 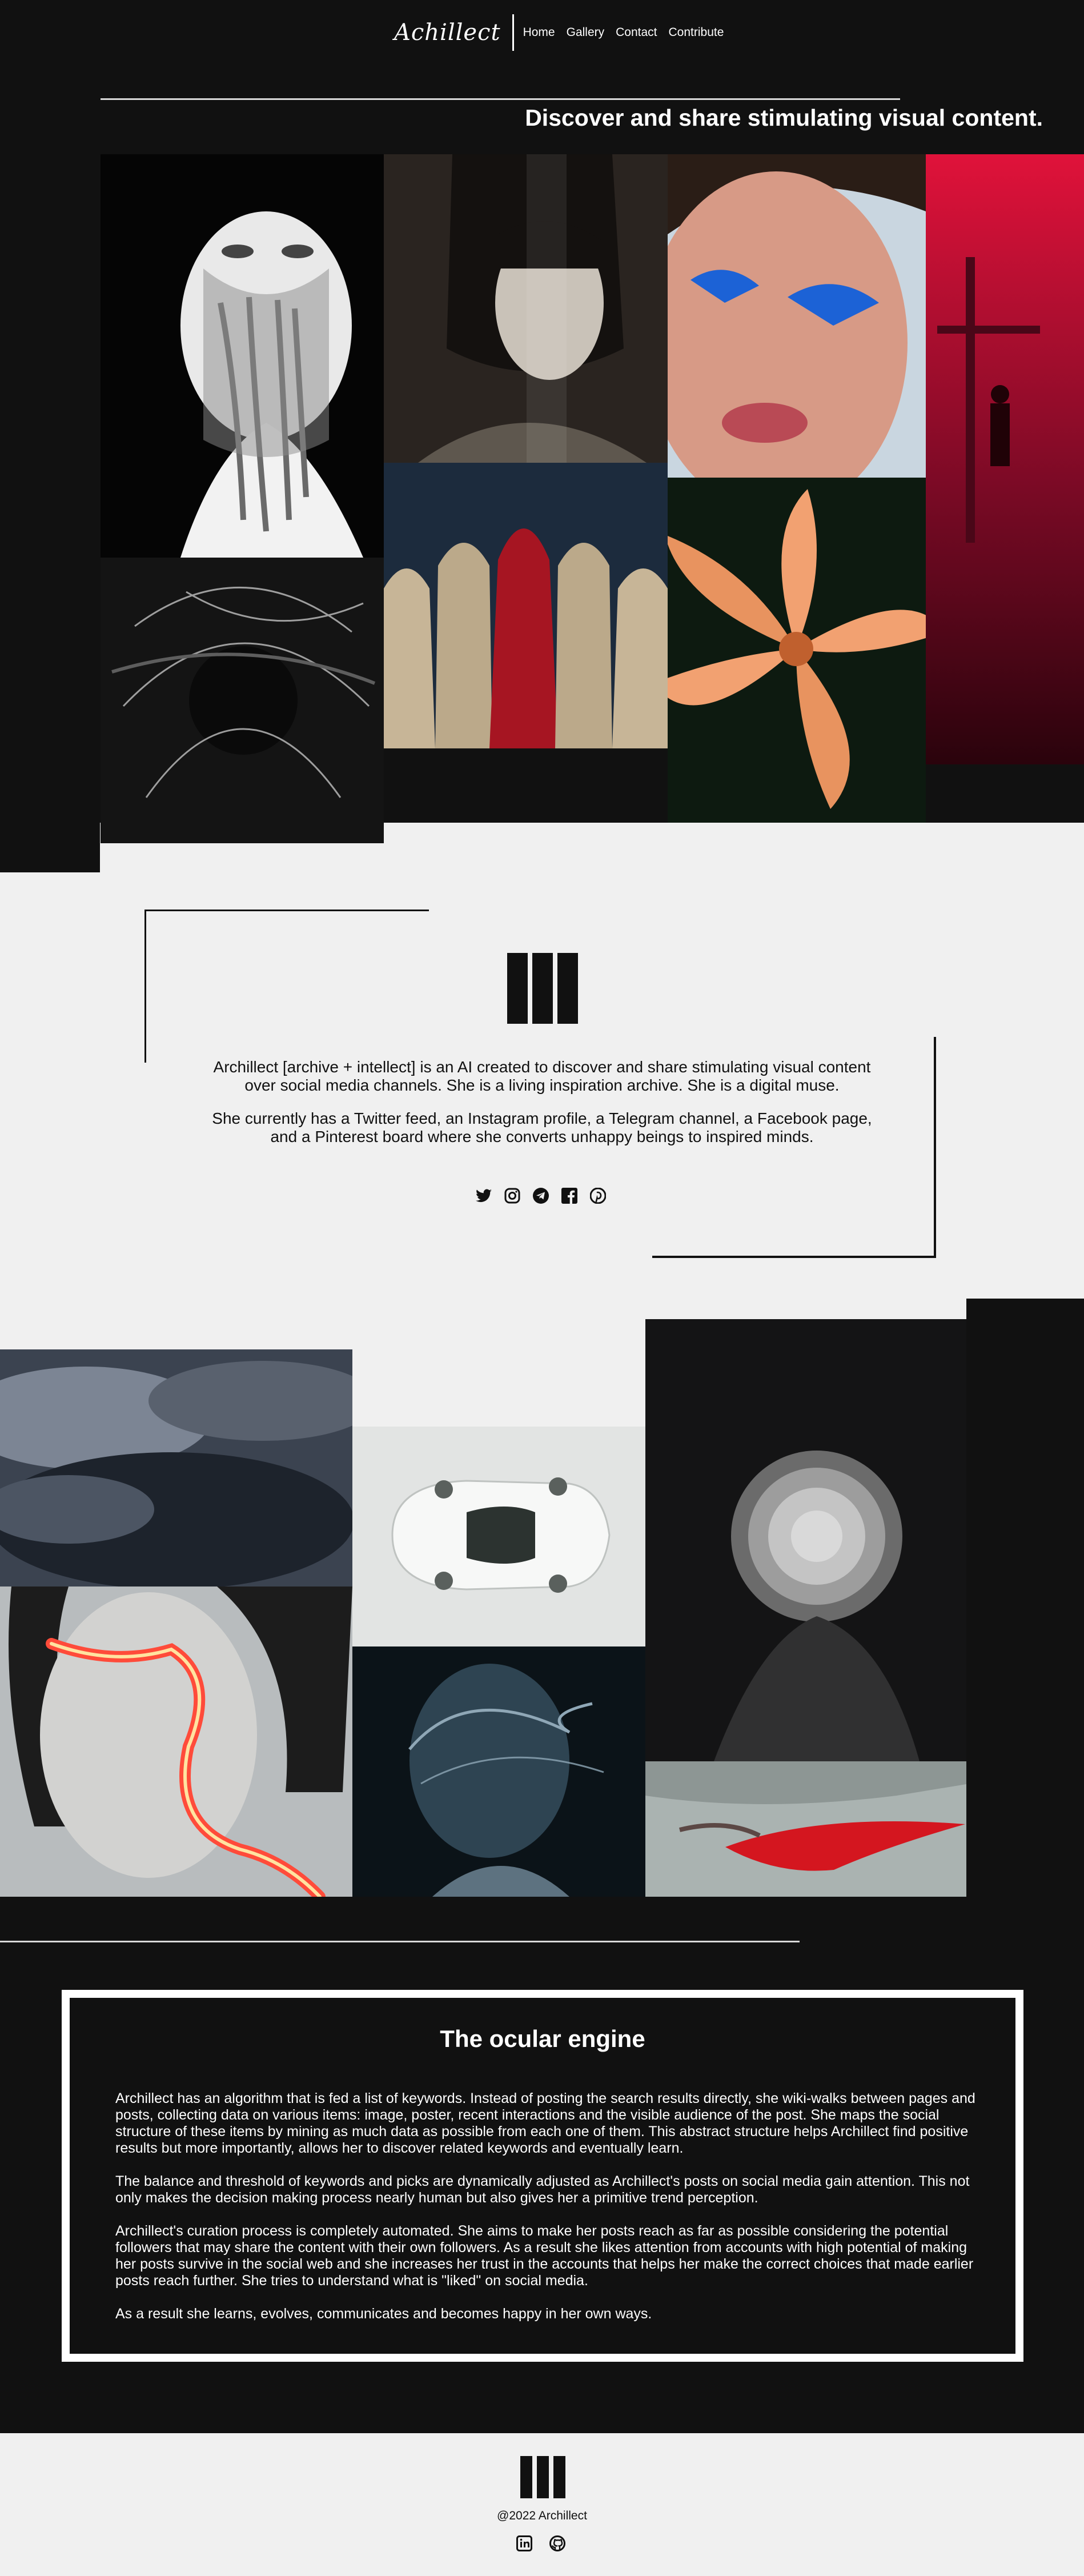 I want to click on nav-divider, so click(x=513, y=32).